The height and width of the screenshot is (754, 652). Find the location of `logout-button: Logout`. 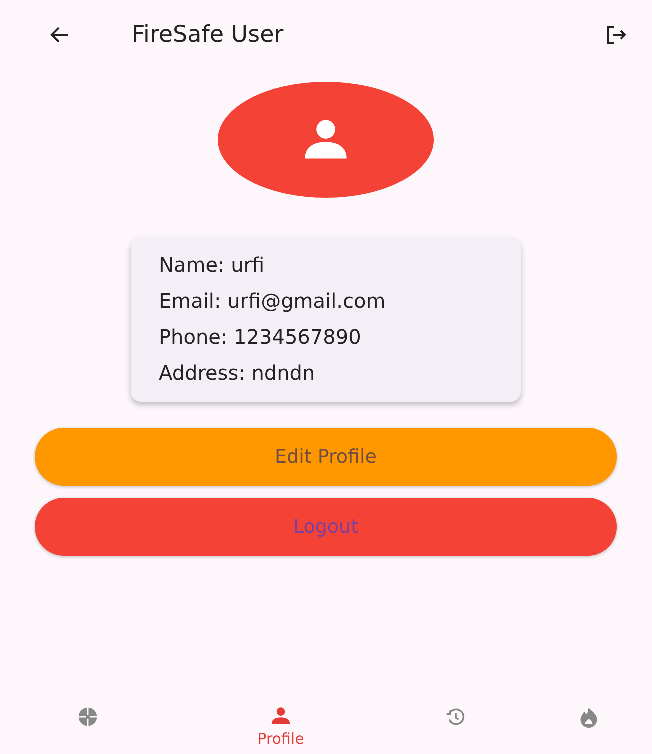

logout-button: Logout is located at coordinates (326, 527).